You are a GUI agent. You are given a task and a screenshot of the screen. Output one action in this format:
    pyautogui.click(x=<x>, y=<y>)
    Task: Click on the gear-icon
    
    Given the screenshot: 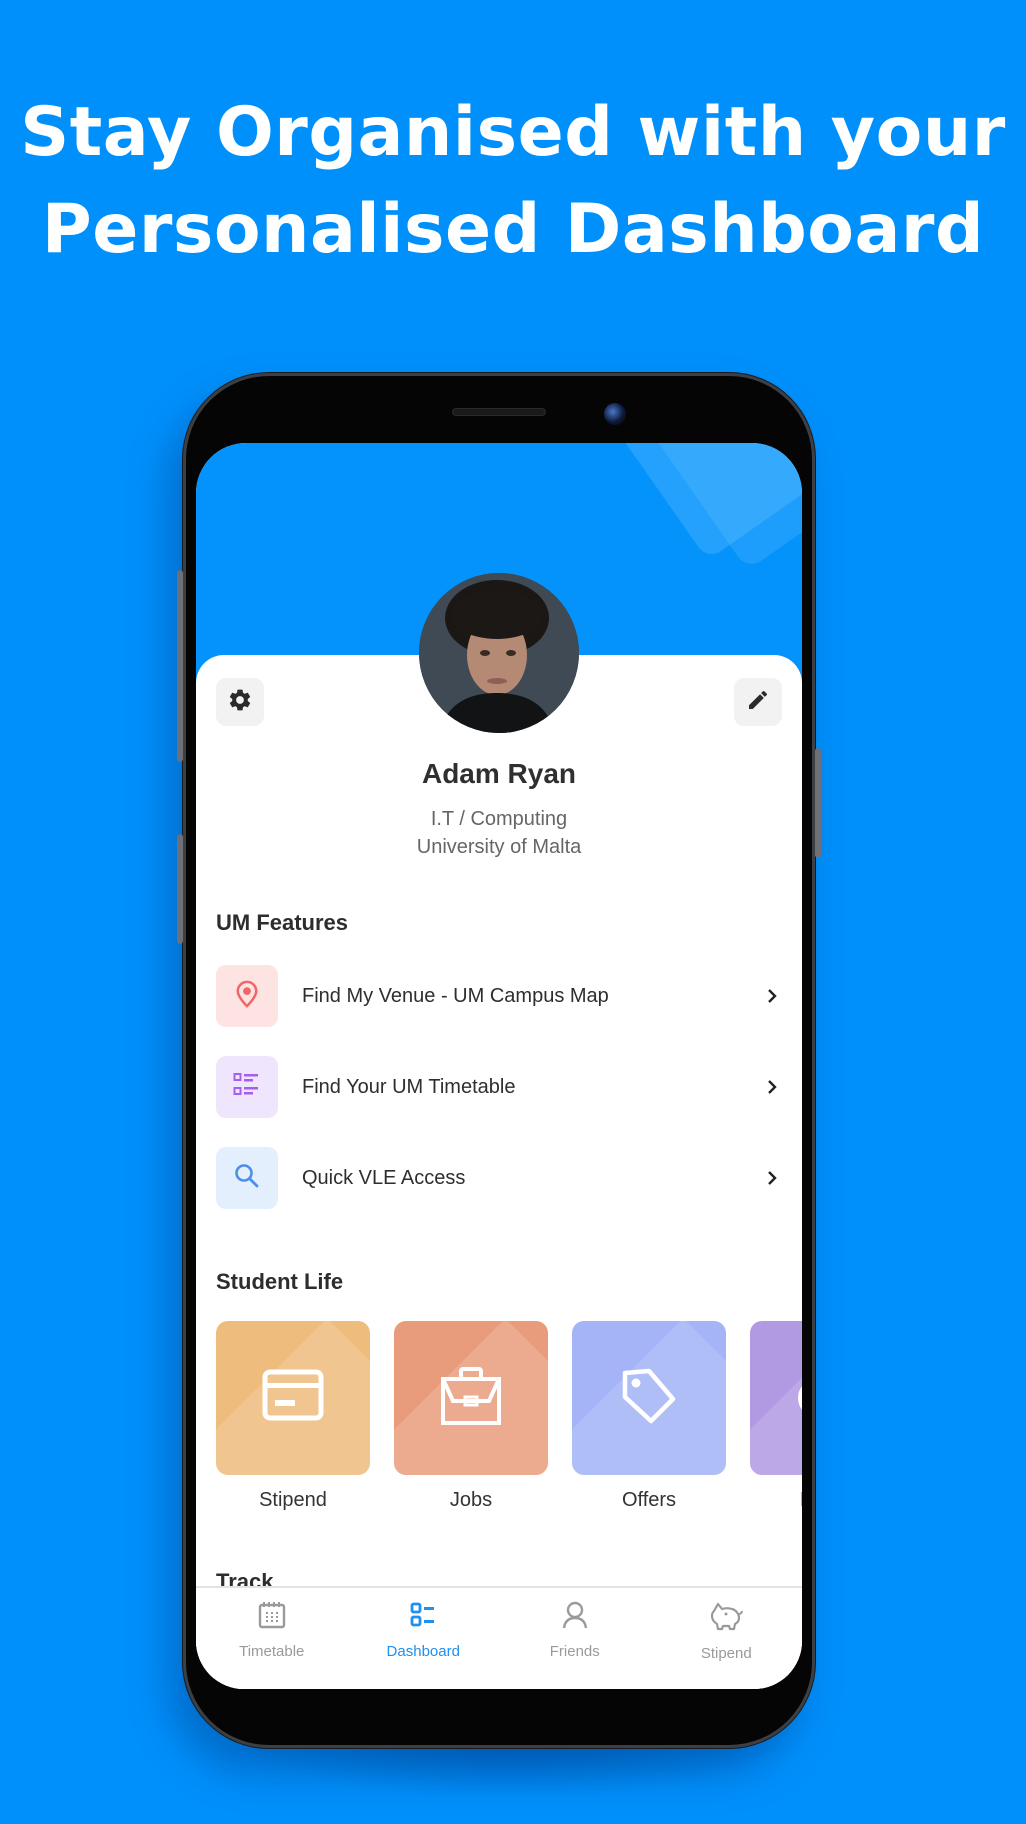 What is the action you would take?
    pyautogui.click(x=240, y=702)
    